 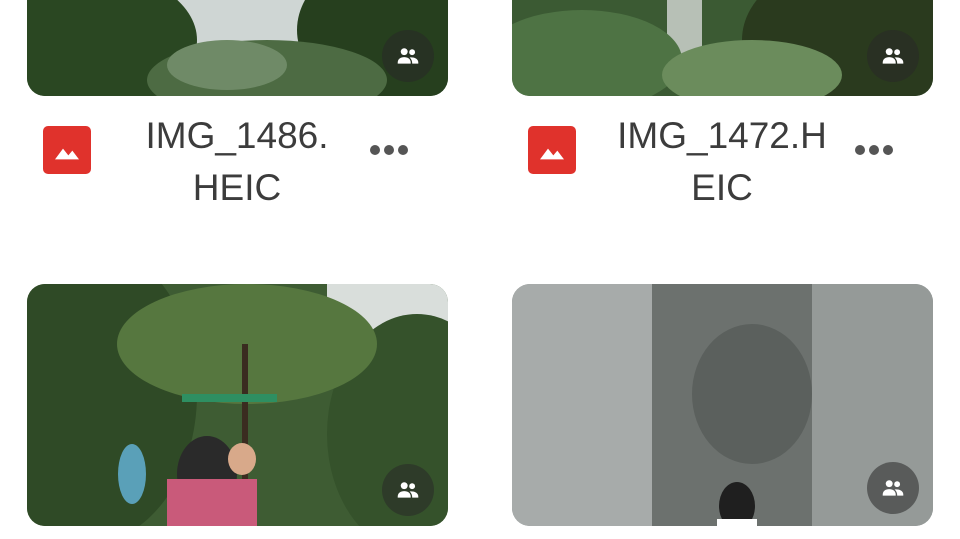 I want to click on file-name: IMG_1486. HEIC, so click(x=237, y=162).